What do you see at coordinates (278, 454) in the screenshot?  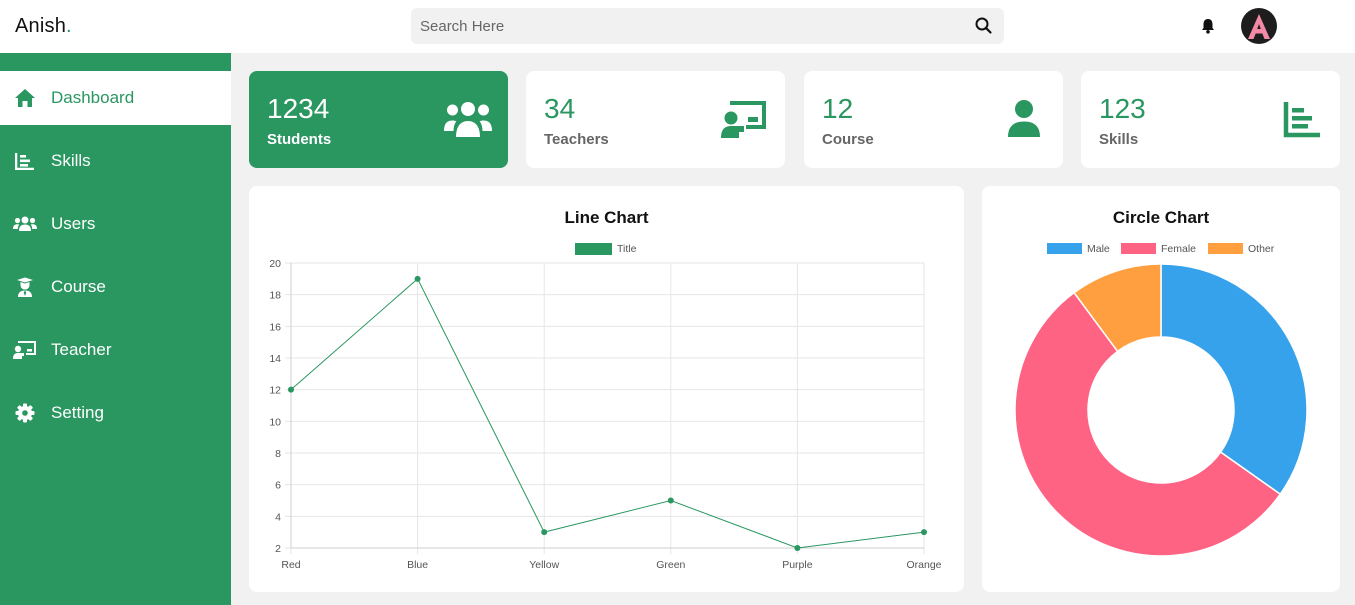 I see `y-tick-label: 8` at bounding box center [278, 454].